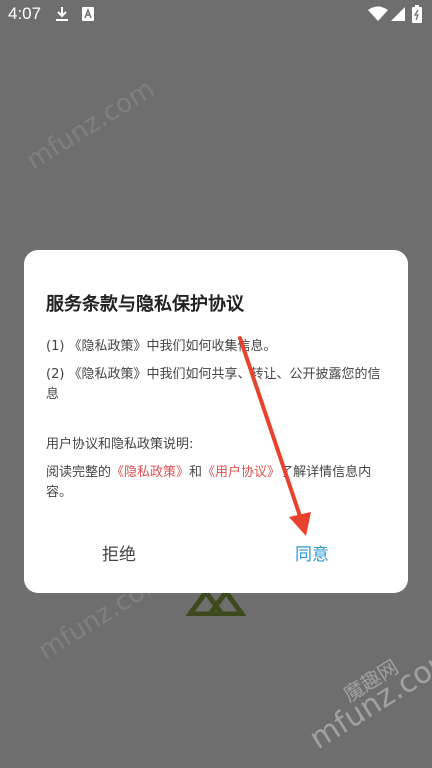  Describe the element at coordinates (88, 14) in the screenshot. I see `a-notification-icon` at that location.